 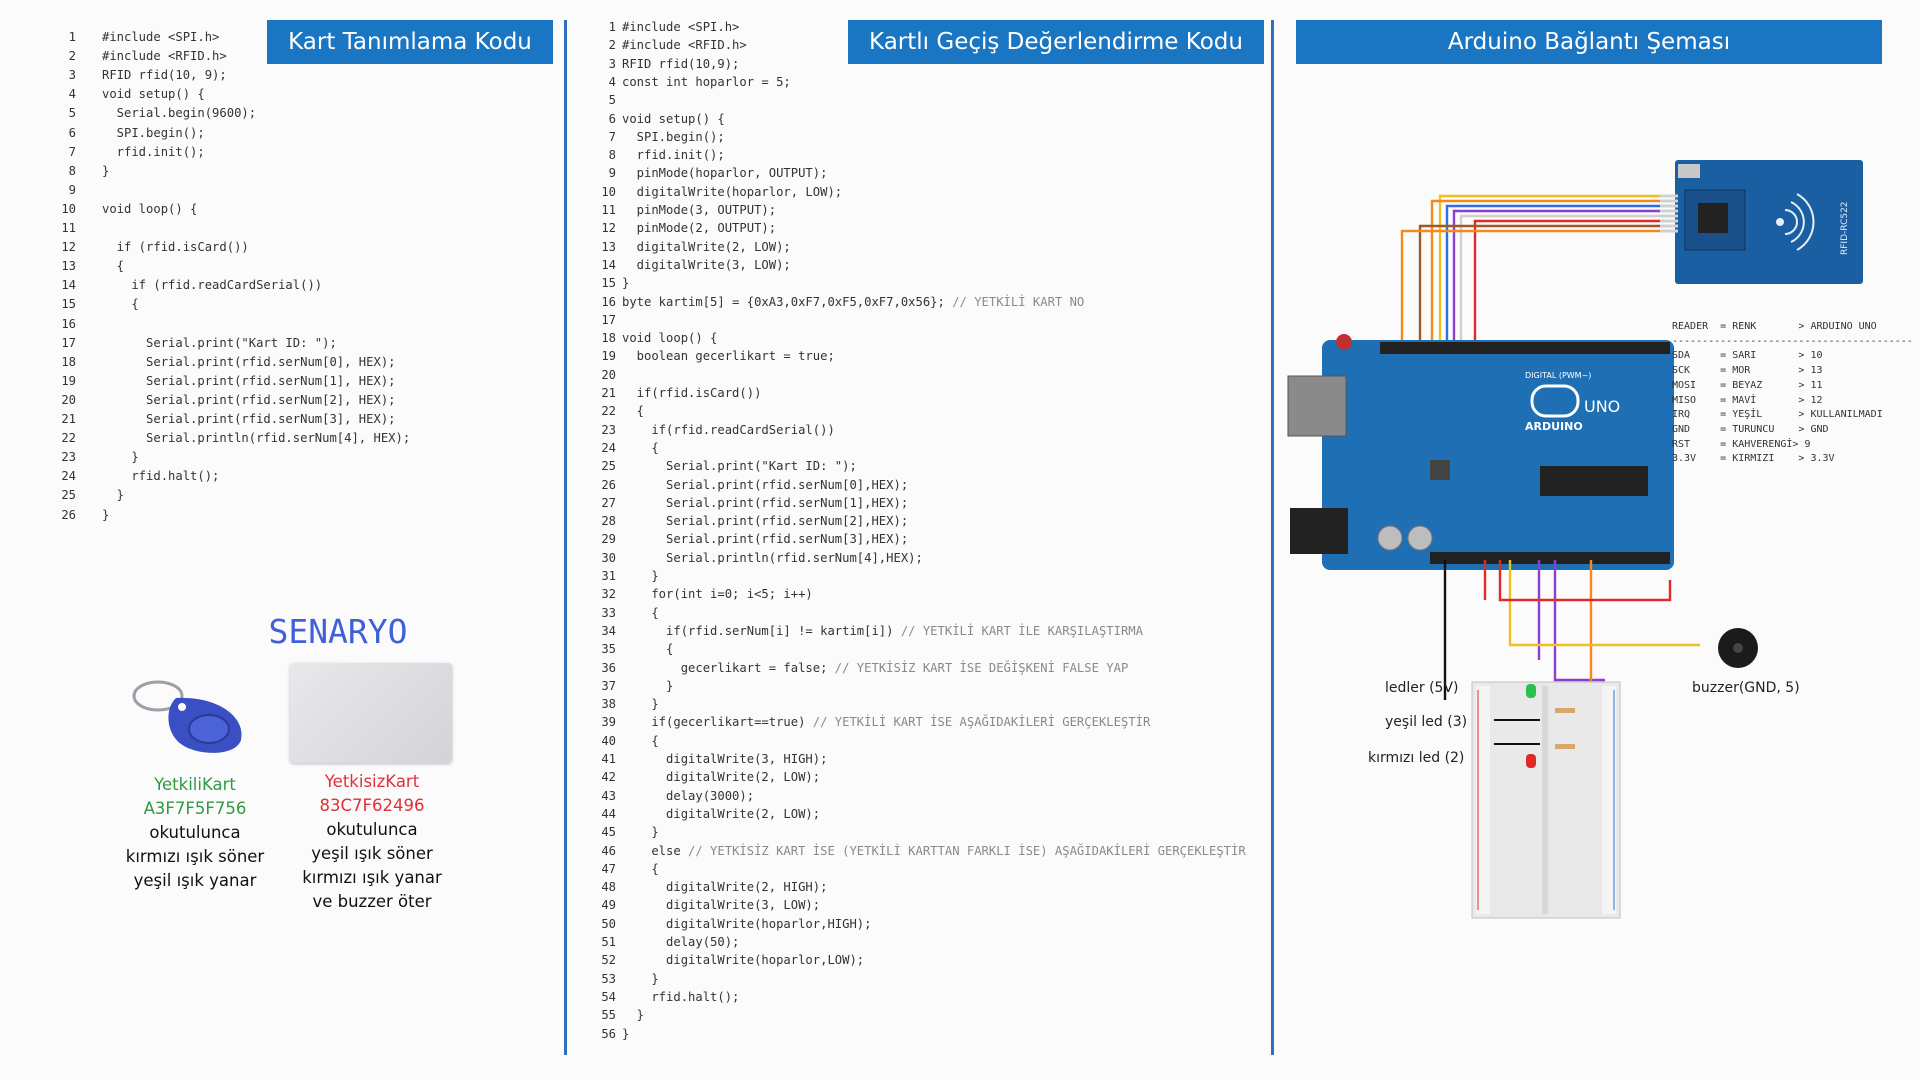 I want to click on line-number: 37, so click(x=608, y=685).